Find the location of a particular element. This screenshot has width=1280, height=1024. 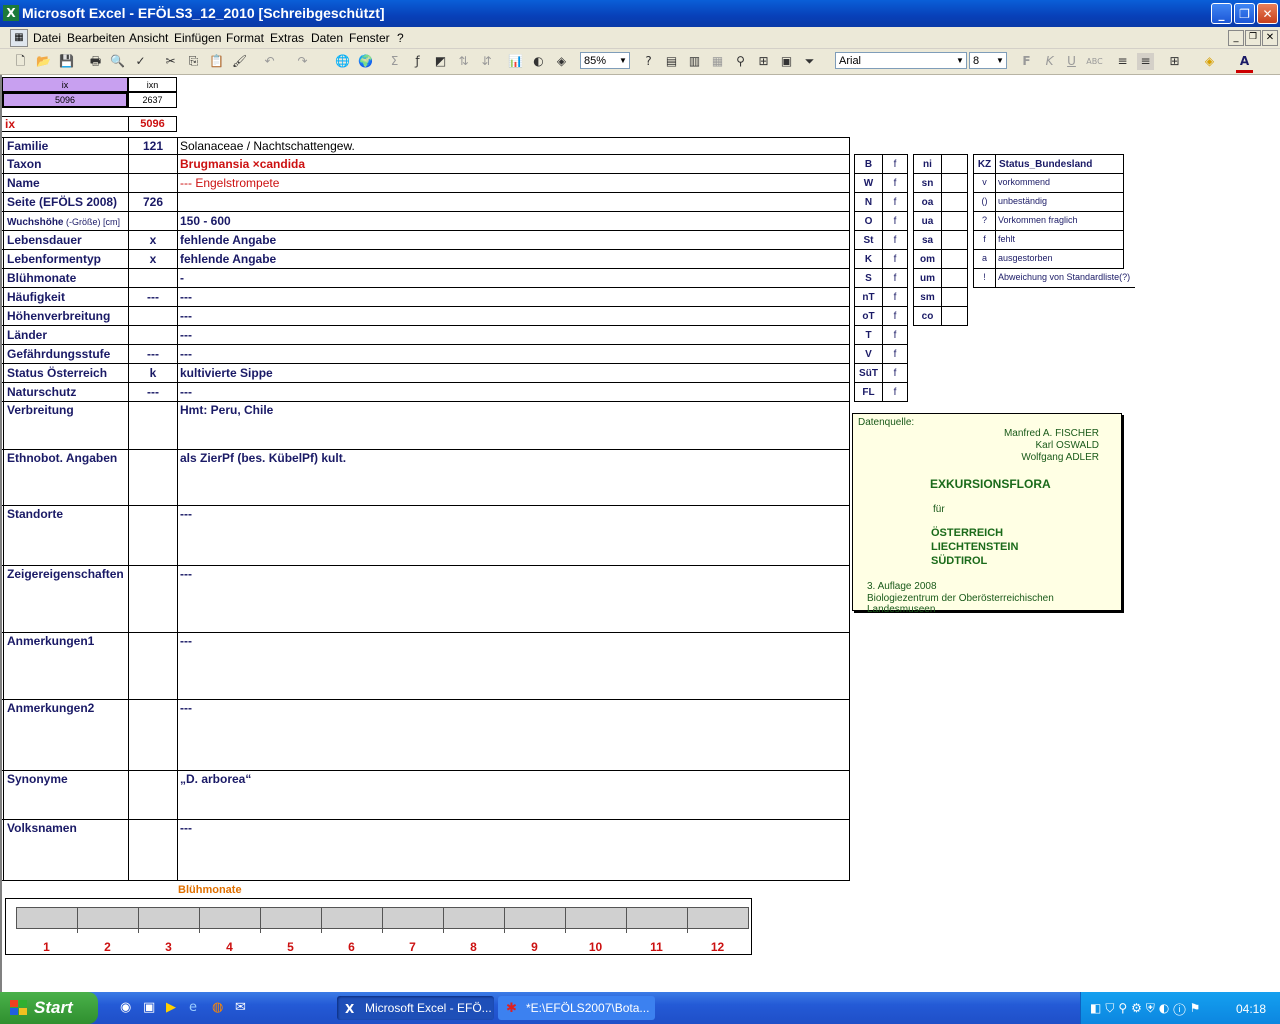

ixn-value-cell: 2637 is located at coordinates (152, 100).